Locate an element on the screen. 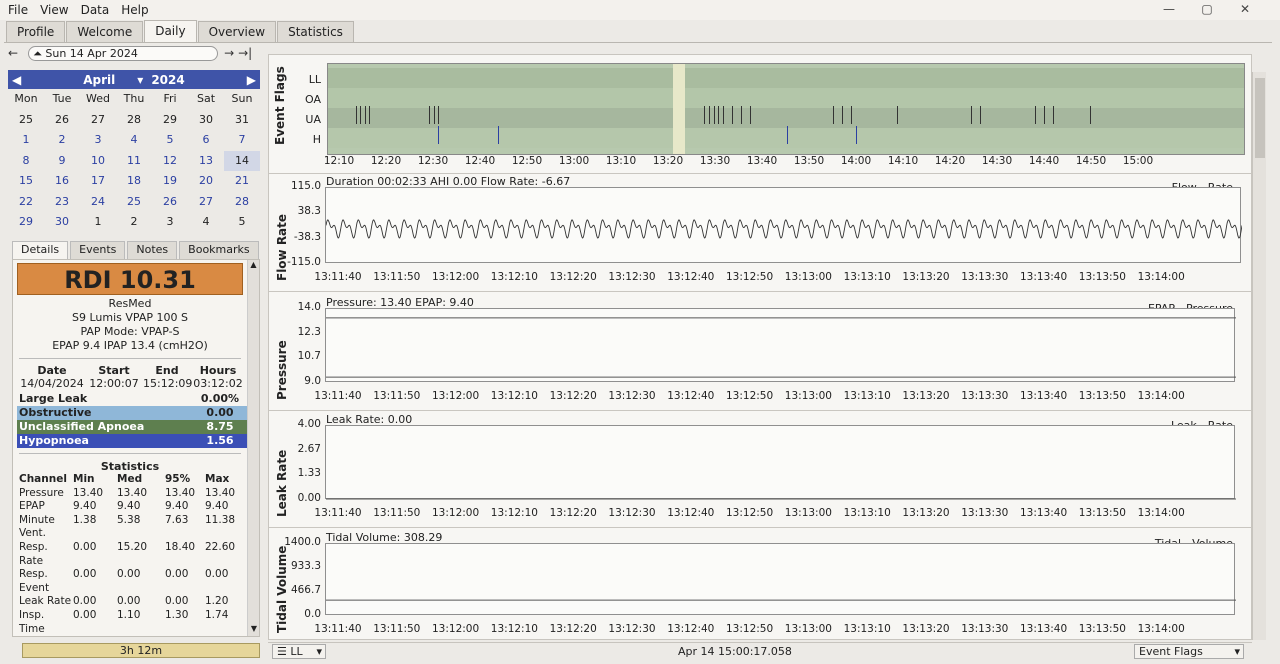  event-flag-row is located at coordinates (786, 78).